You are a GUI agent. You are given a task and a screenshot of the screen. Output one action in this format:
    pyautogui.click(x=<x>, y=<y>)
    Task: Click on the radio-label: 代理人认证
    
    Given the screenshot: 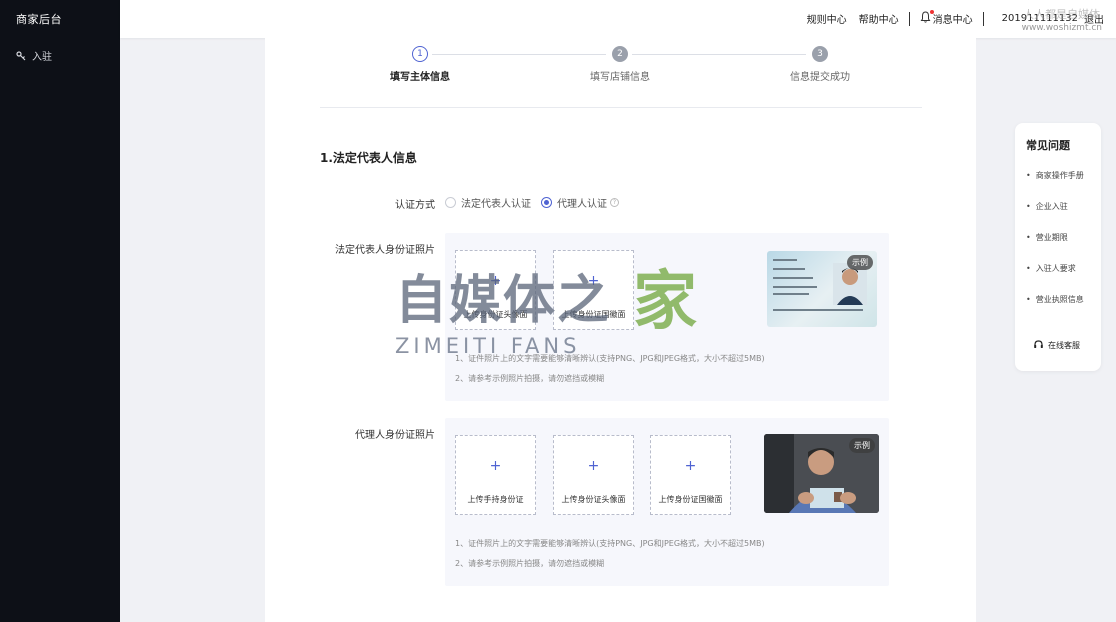 What is the action you would take?
    pyautogui.click(x=582, y=204)
    